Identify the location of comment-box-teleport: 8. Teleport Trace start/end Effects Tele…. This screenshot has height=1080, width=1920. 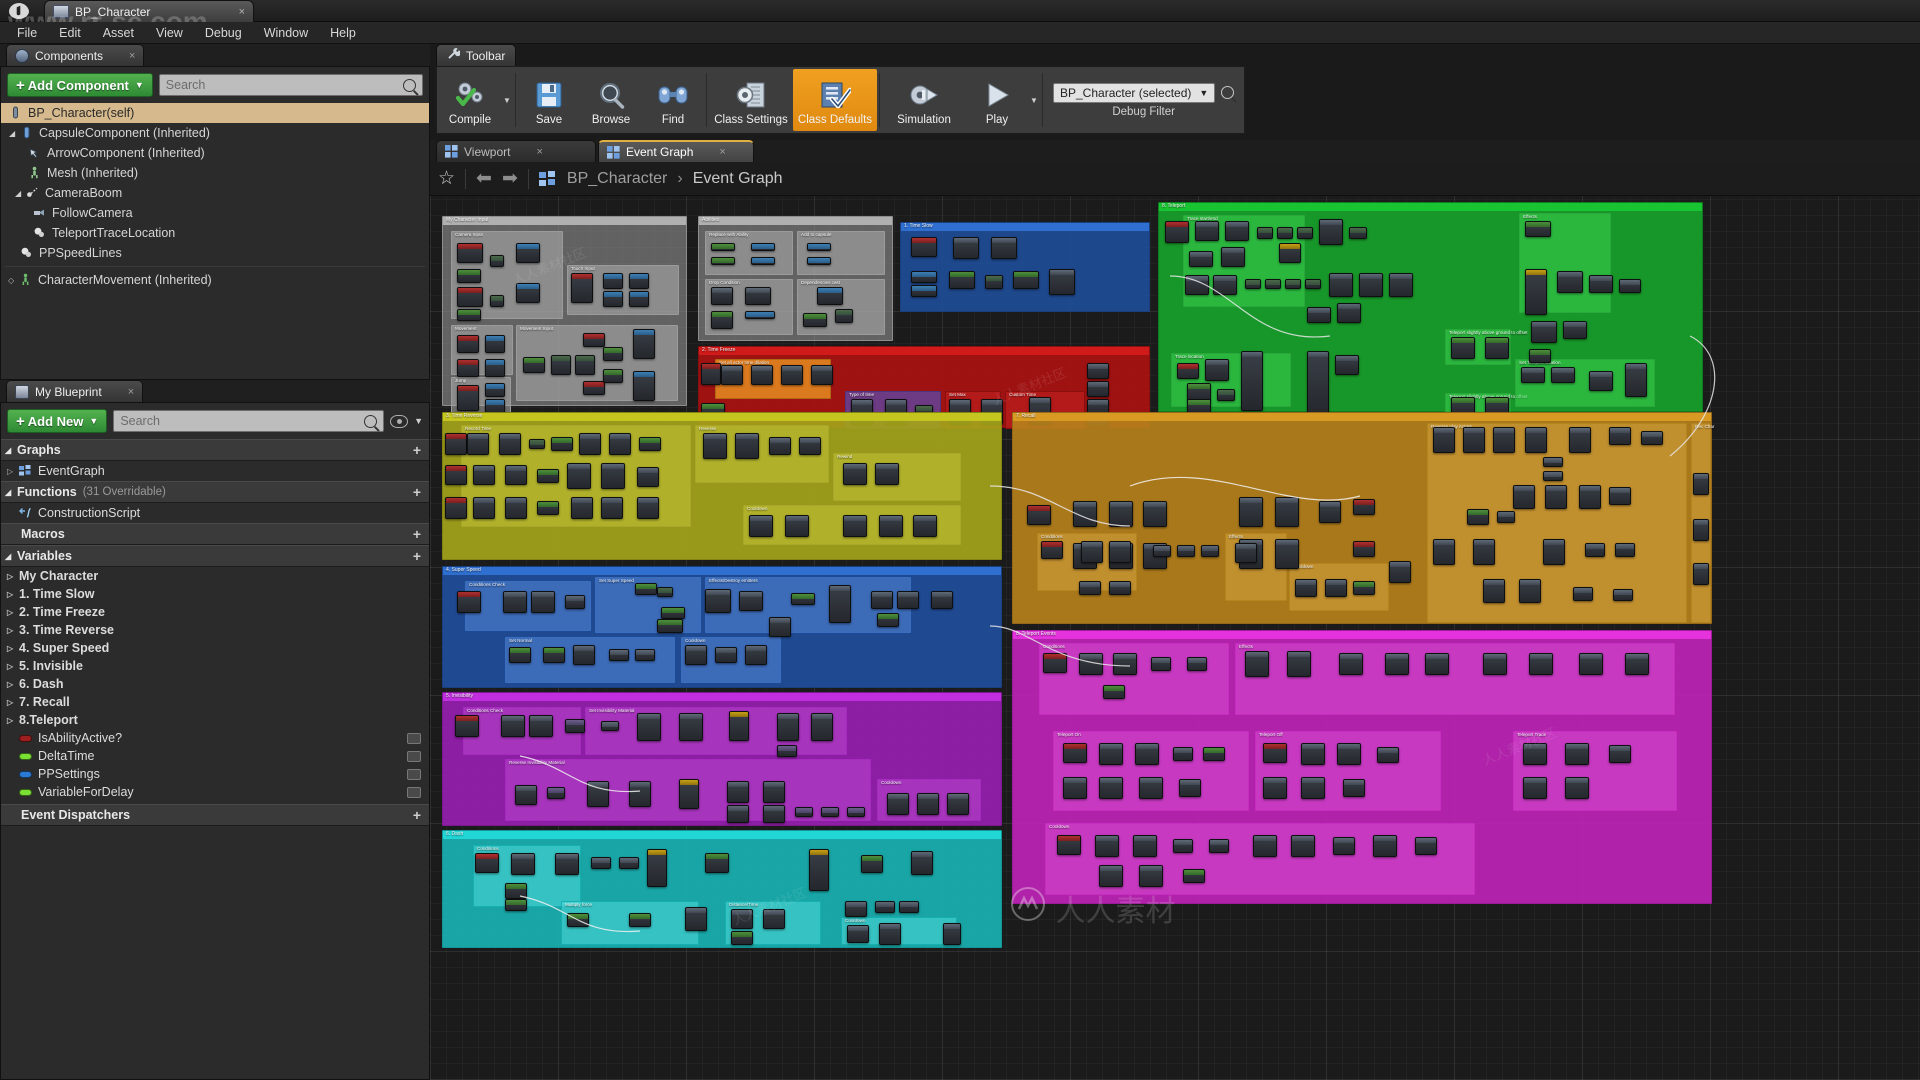
(1430, 309).